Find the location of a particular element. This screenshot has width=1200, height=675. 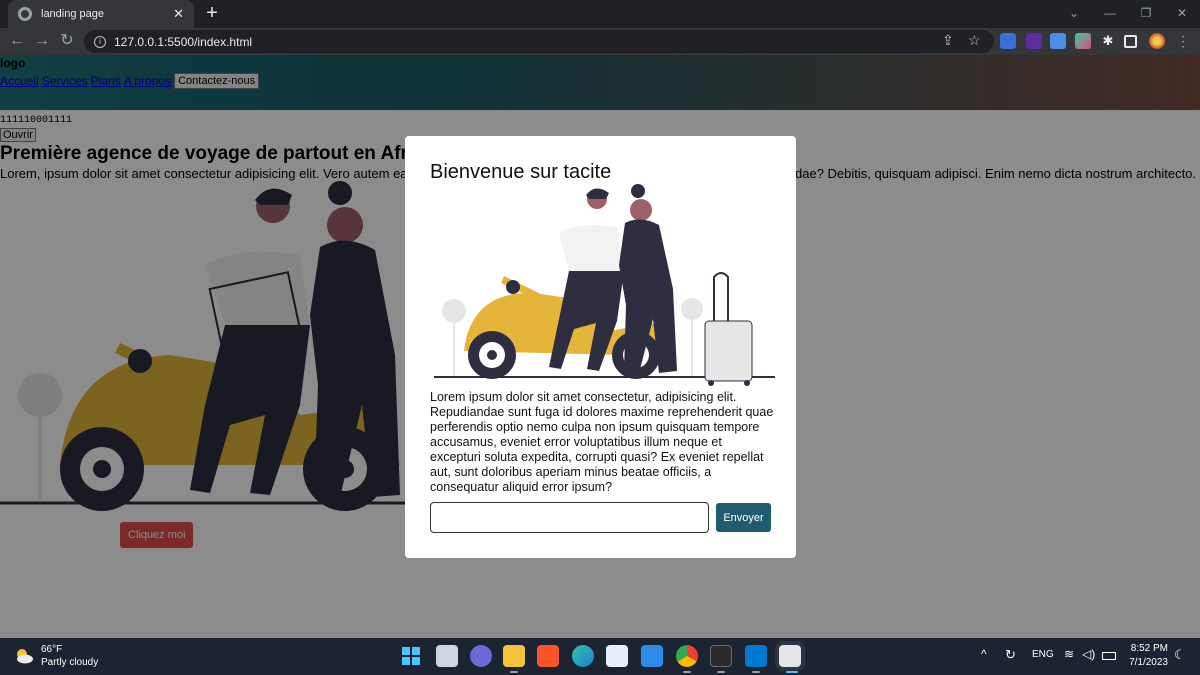

clock-date: 7/1/2023 is located at coordinates (1145, 662).